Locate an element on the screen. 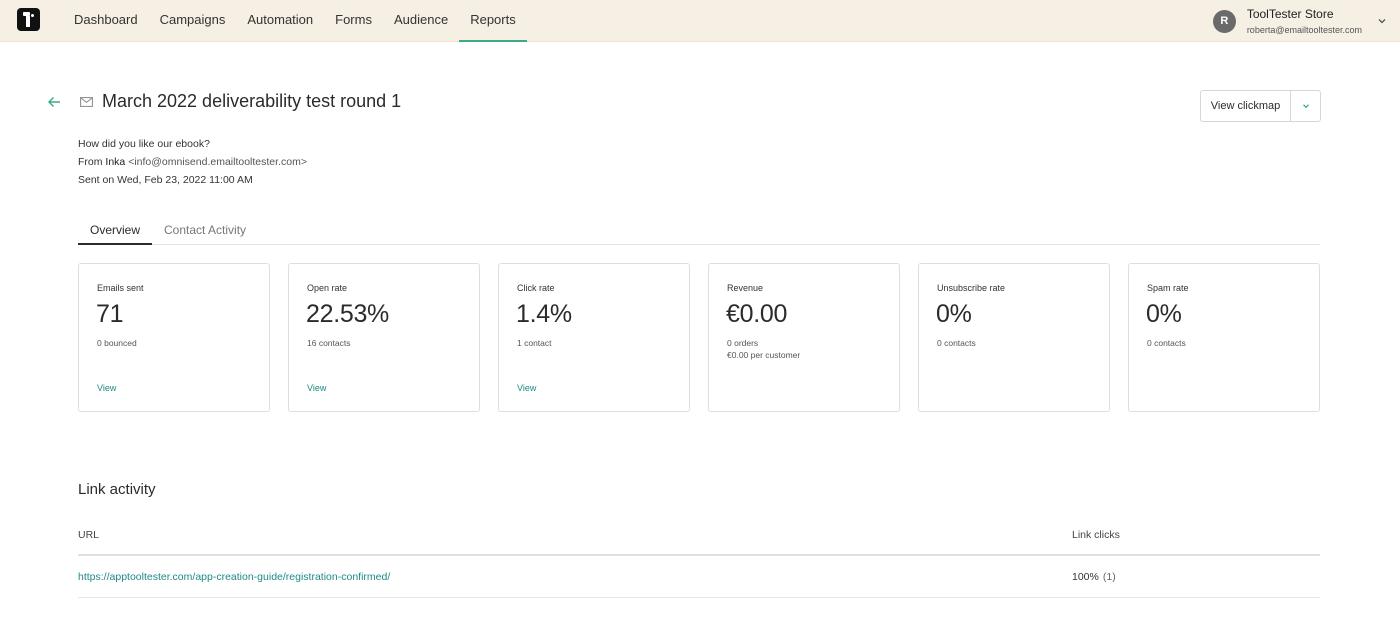  stat-sub-line: 16 contacts is located at coordinates (329, 343).